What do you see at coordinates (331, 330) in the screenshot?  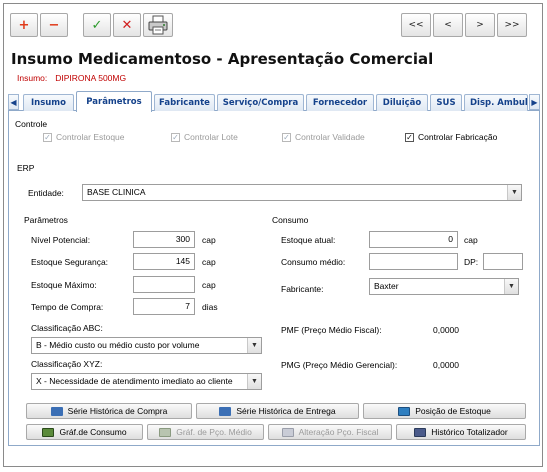 I see `pmf-label: PMF (Preço Médio Fiscal):` at bounding box center [331, 330].